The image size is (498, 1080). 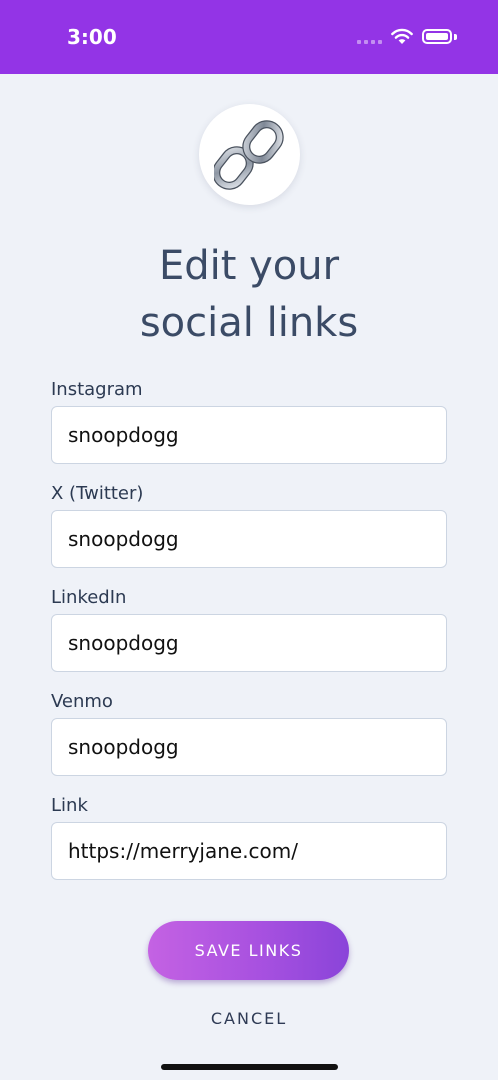 What do you see at coordinates (249, 266) in the screenshot?
I see `page-title-line-1: Edit your` at bounding box center [249, 266].